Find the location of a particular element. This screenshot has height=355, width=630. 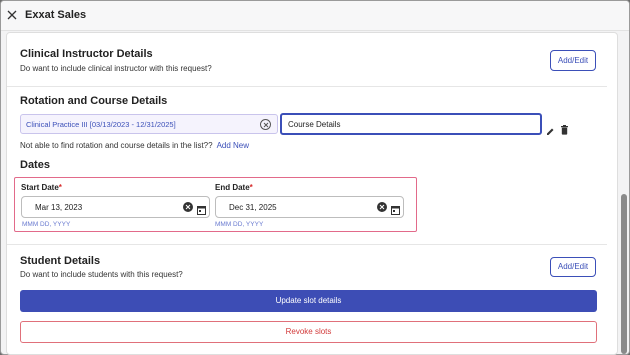

start-date-value: Mar 13, 2023 is located at coordinates (59, 207).